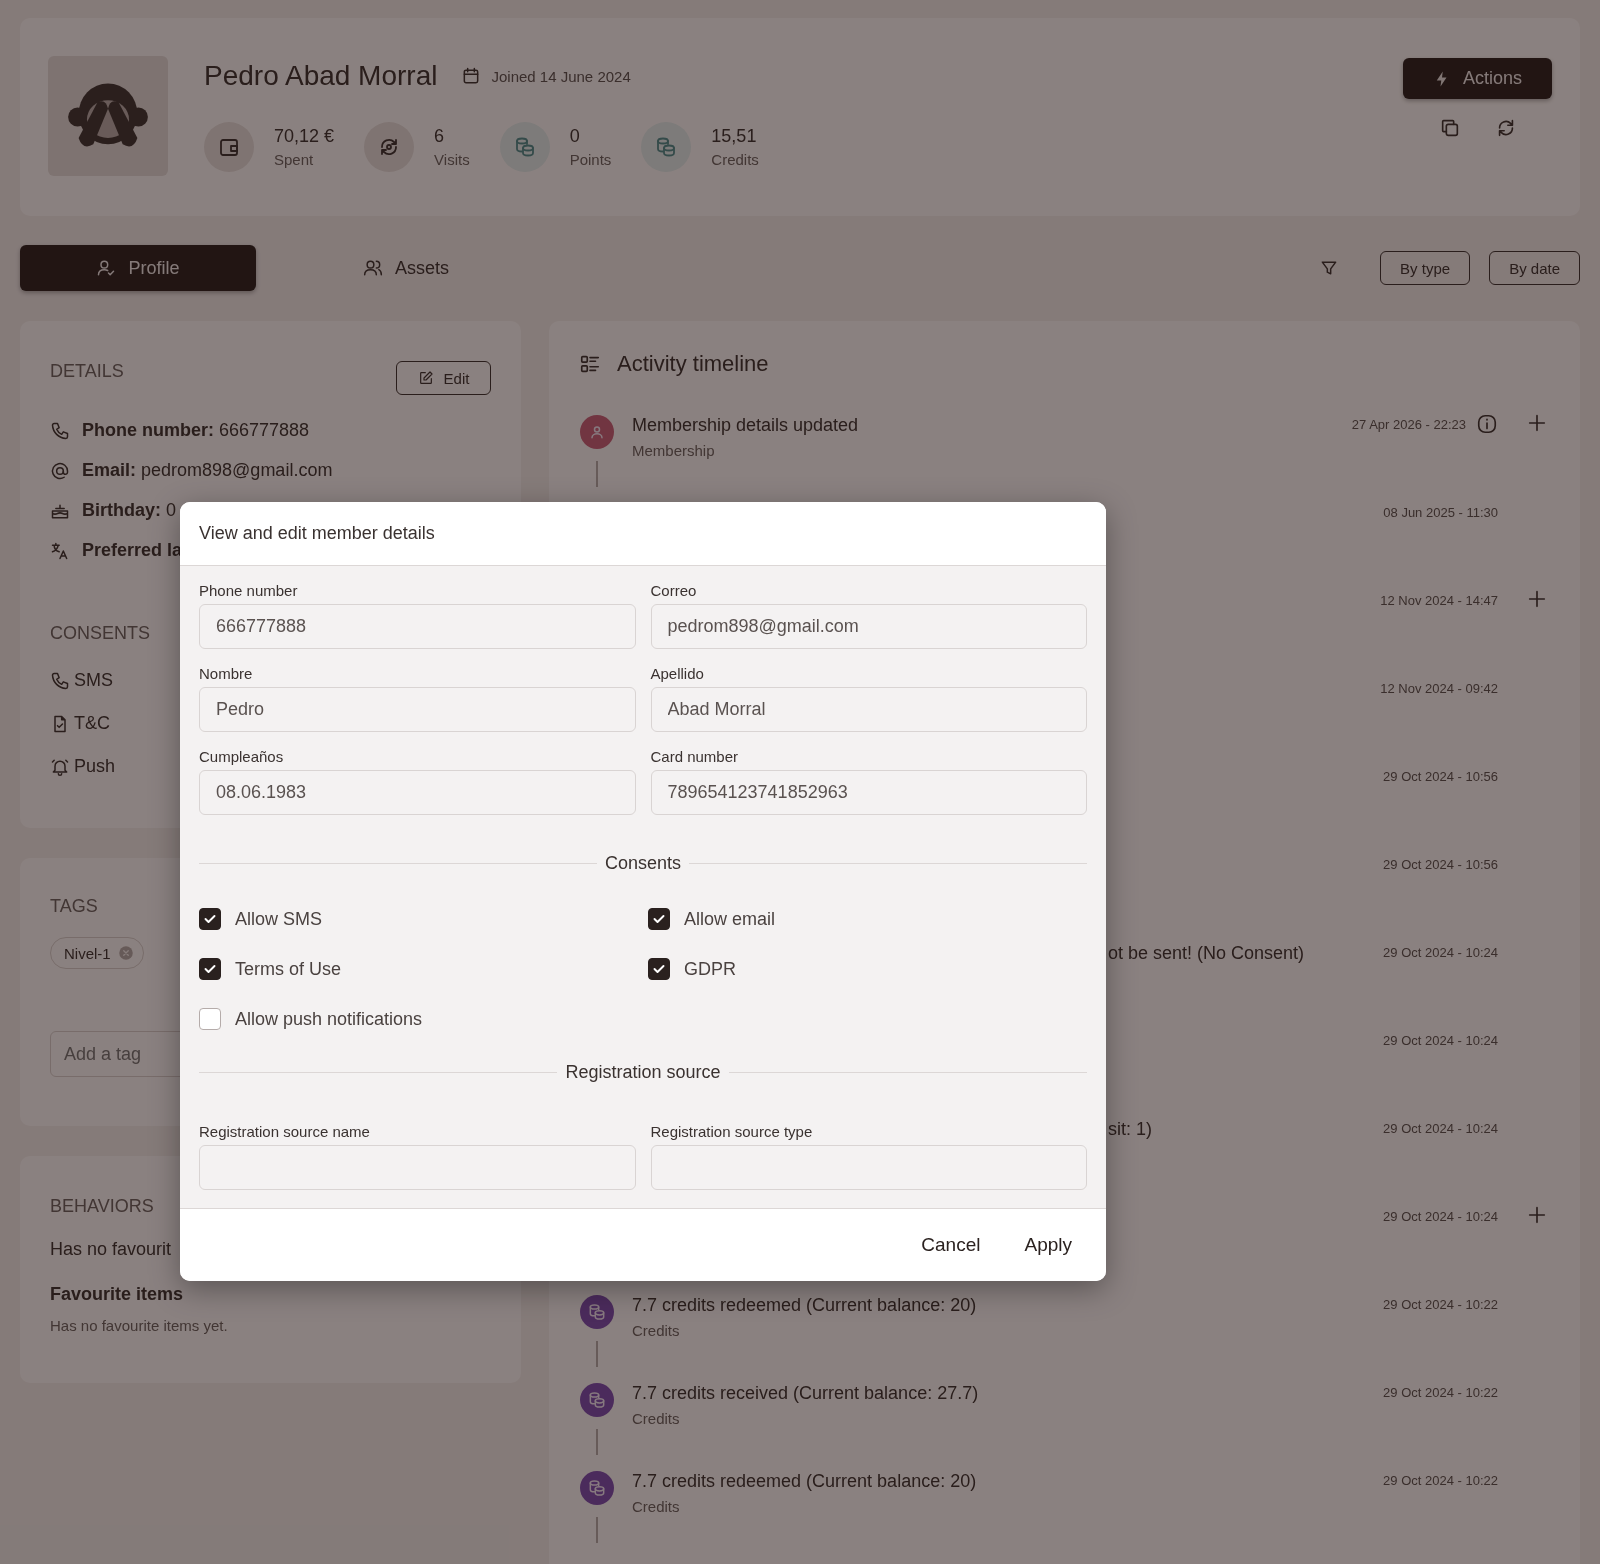  Describe the element at coordinates (1534, 268) in the screenshot. I see `filter-button: By date` at that location.